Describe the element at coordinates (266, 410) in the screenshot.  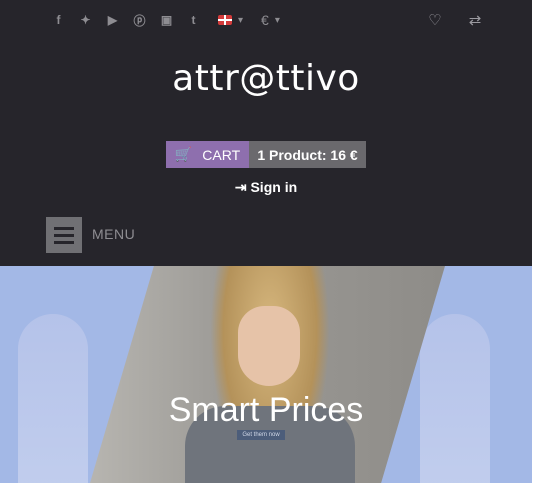
I see `slide-title: Smart Prices` at that location.